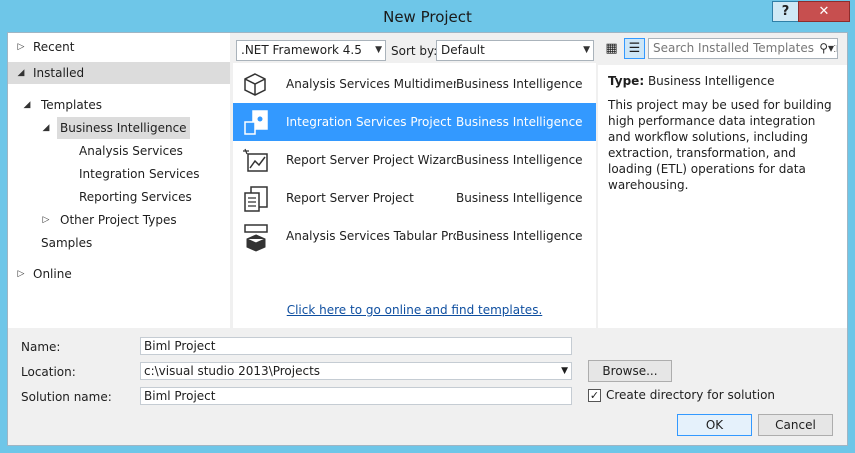  What do you see at coordinates (66, 397) in the screenshot?
I see `solution-name-label: Solution name:` at bounding box center [66, 397].